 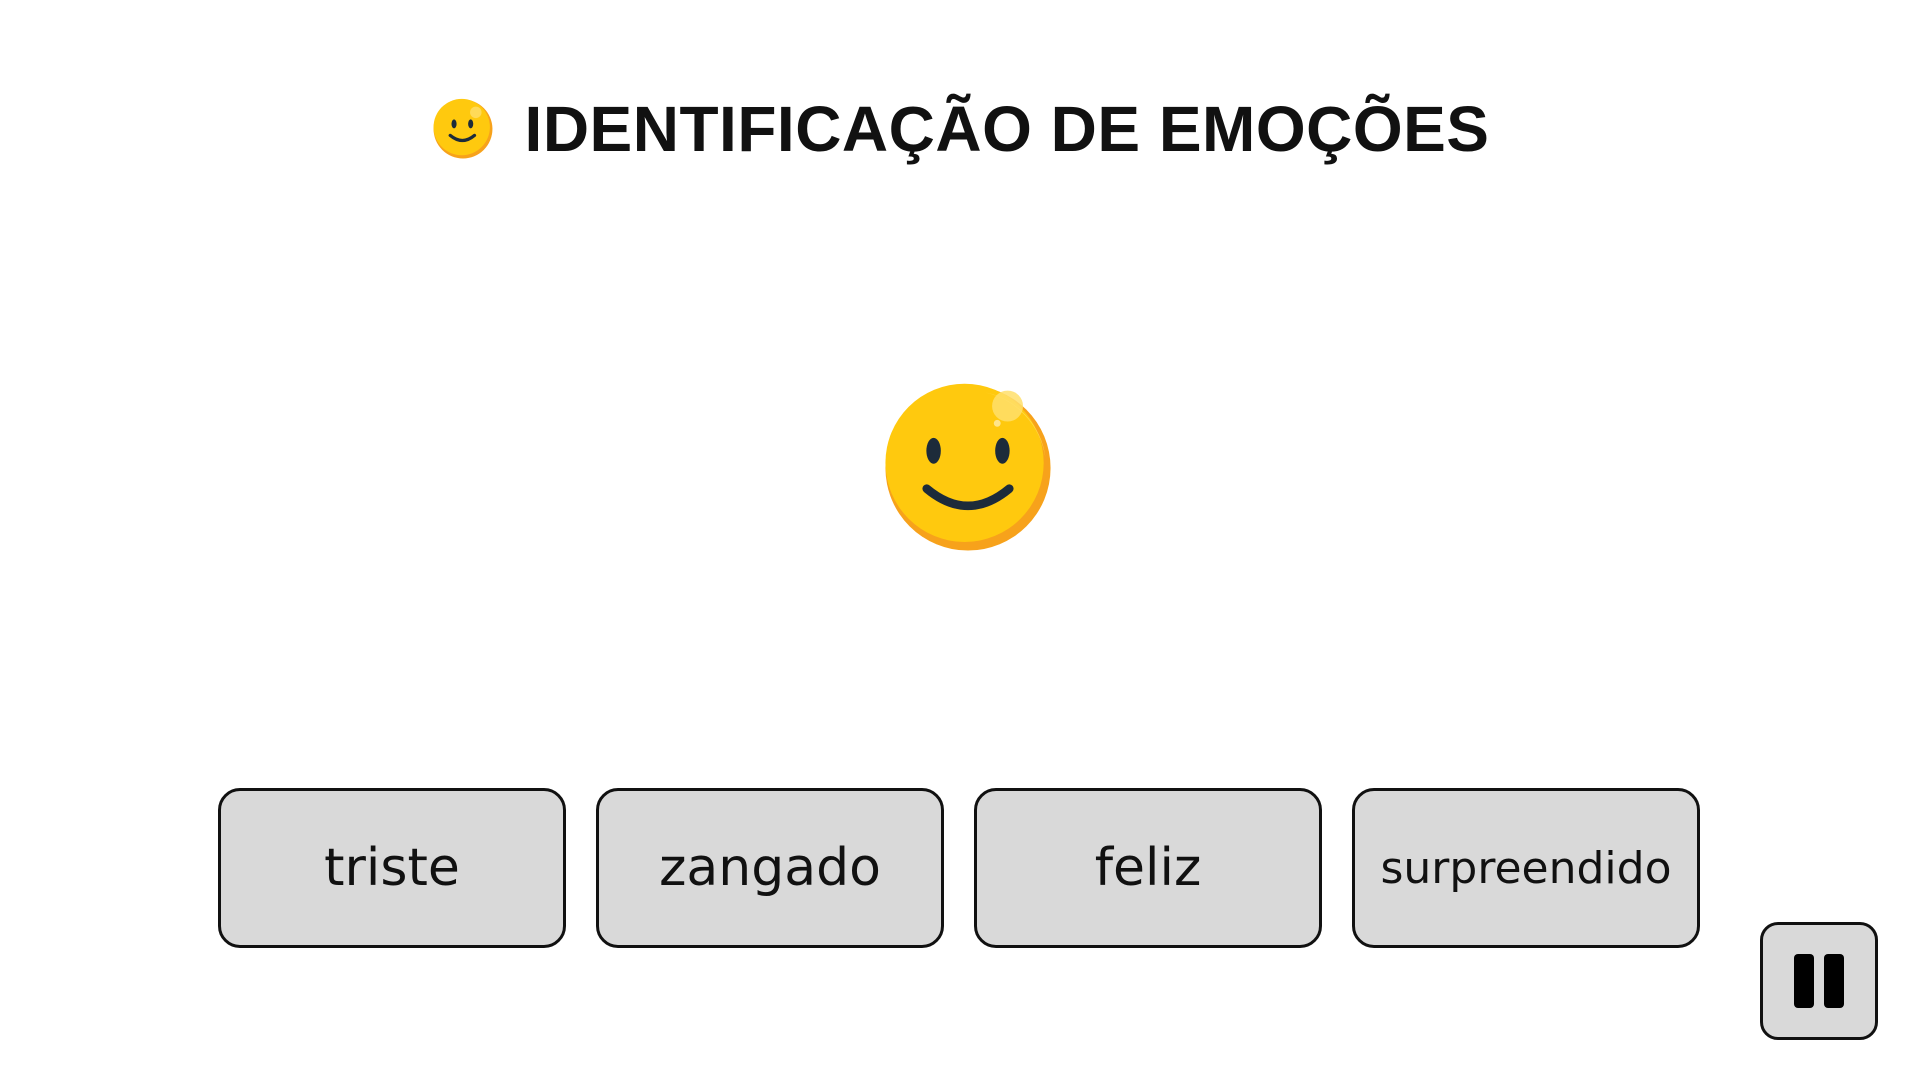 What do you see at coordinates (770, 868) in the screenshot?
I see `option-button-zangado: zangado` at bounding box center [770, 868].